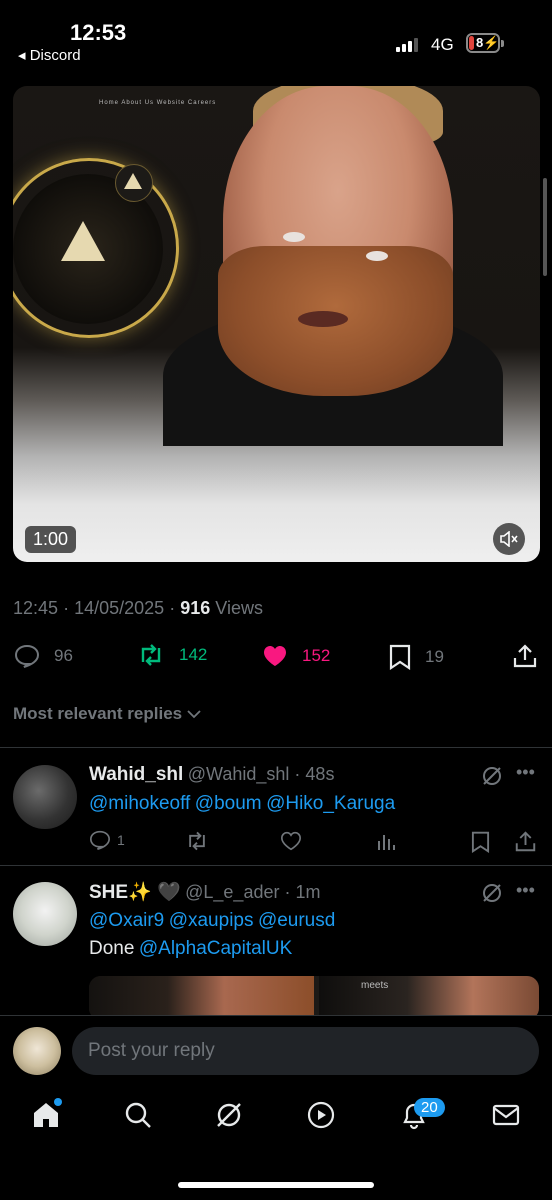 The image size is (552, 1200). What do you see at coordinates (506, 1115) in the screenshot?
I see `messages-icon` at bounding box center [506, 1115].